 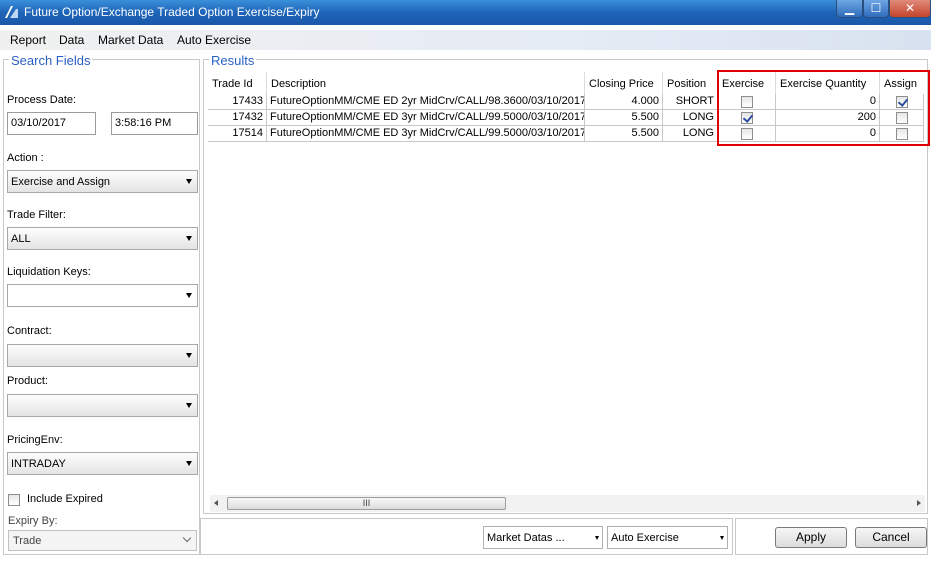 What do you see at coordinates (902, 83) in the screenshot?
I see `column-header-assign: Assign` at bounding box center [902, 83].